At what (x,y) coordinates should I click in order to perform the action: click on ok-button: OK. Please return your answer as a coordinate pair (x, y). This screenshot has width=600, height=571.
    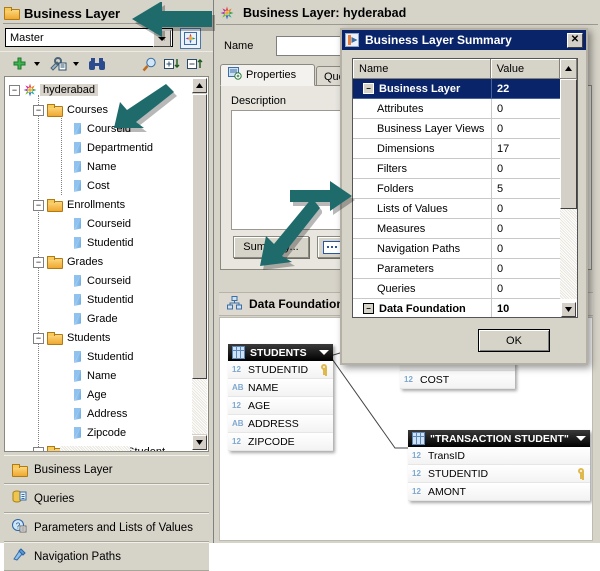
    Looking at the image, I should click on (514, 340).